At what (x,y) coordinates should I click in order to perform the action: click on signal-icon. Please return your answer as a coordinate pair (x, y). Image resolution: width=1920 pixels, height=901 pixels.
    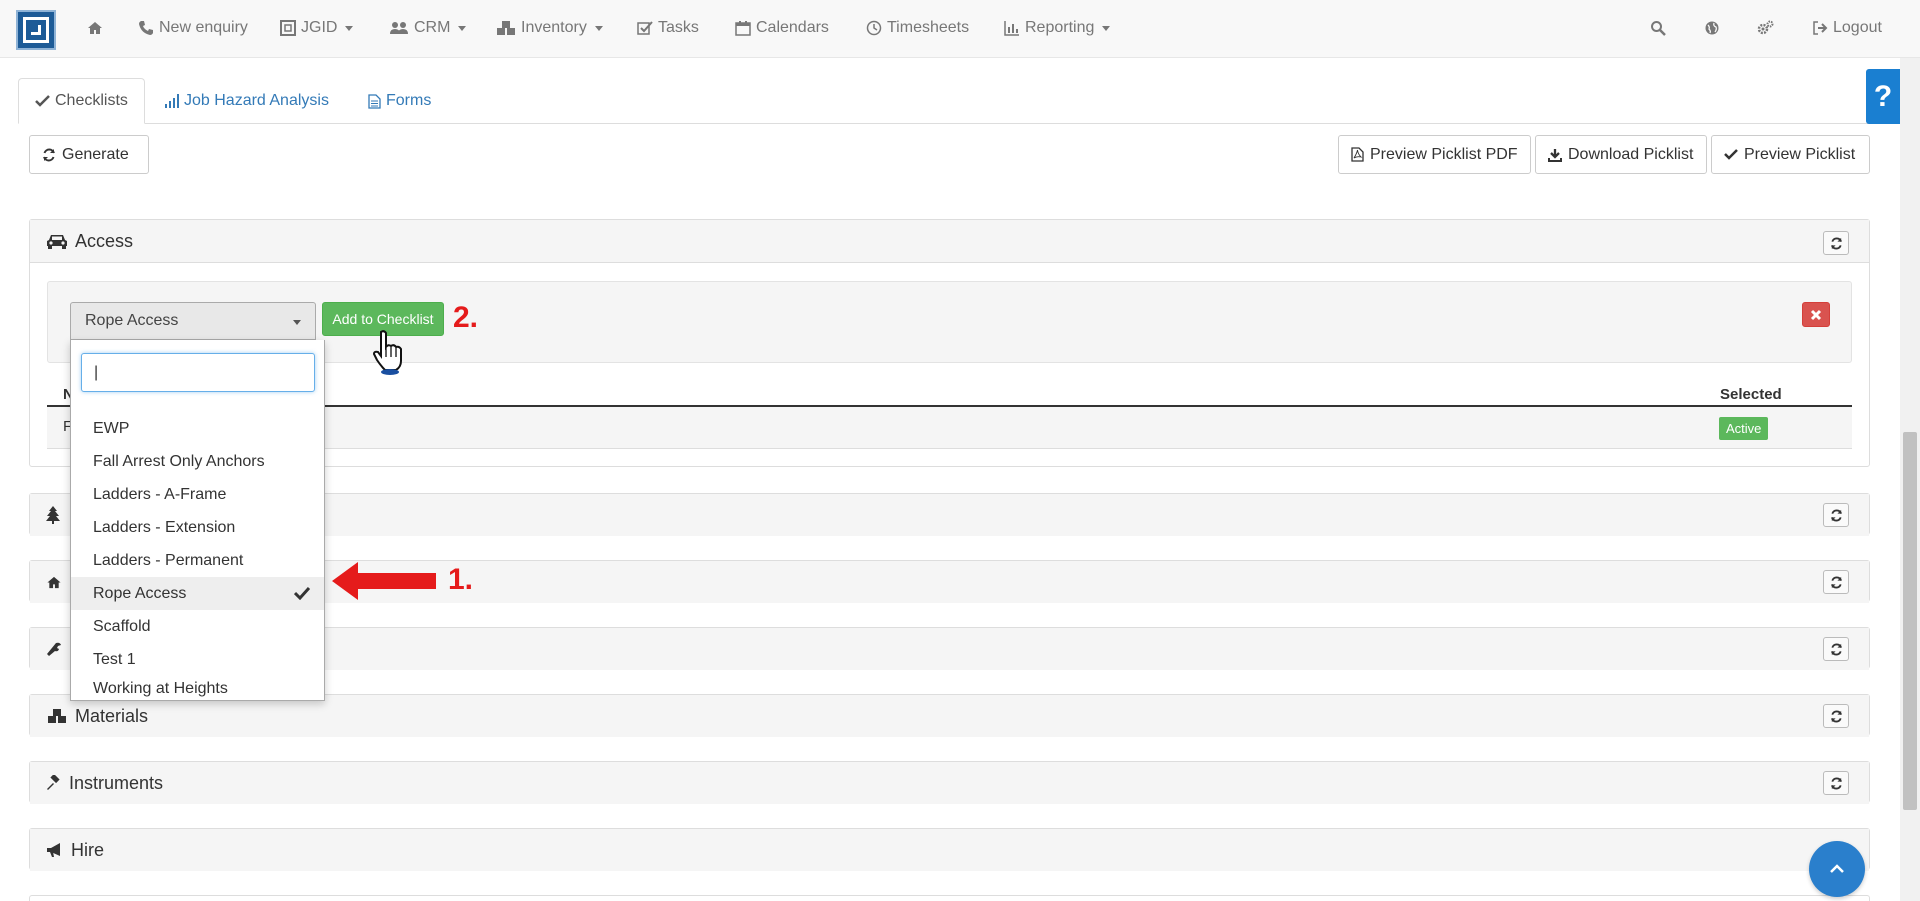
    Looking at the image, I should click on (172, 101).